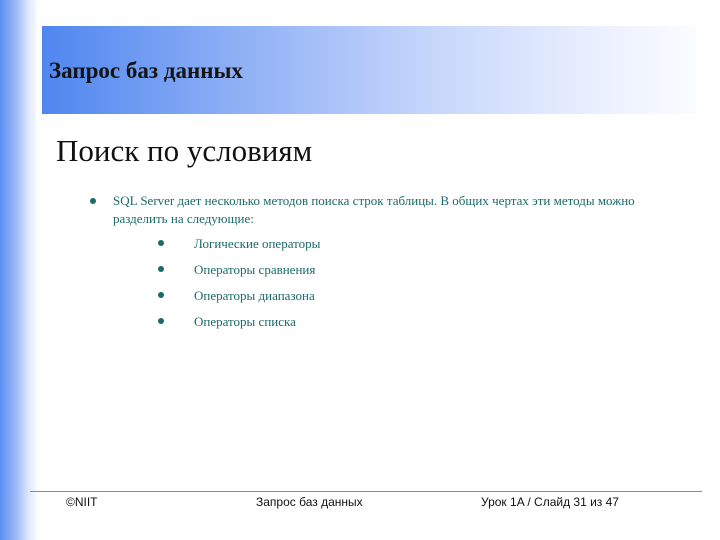 This screenshot has height=540, width=720. What do you see at coordinates (255, 269) in the screenshot?
I see `list-item: Операторы сравнения` at bounding box center [255, 269].